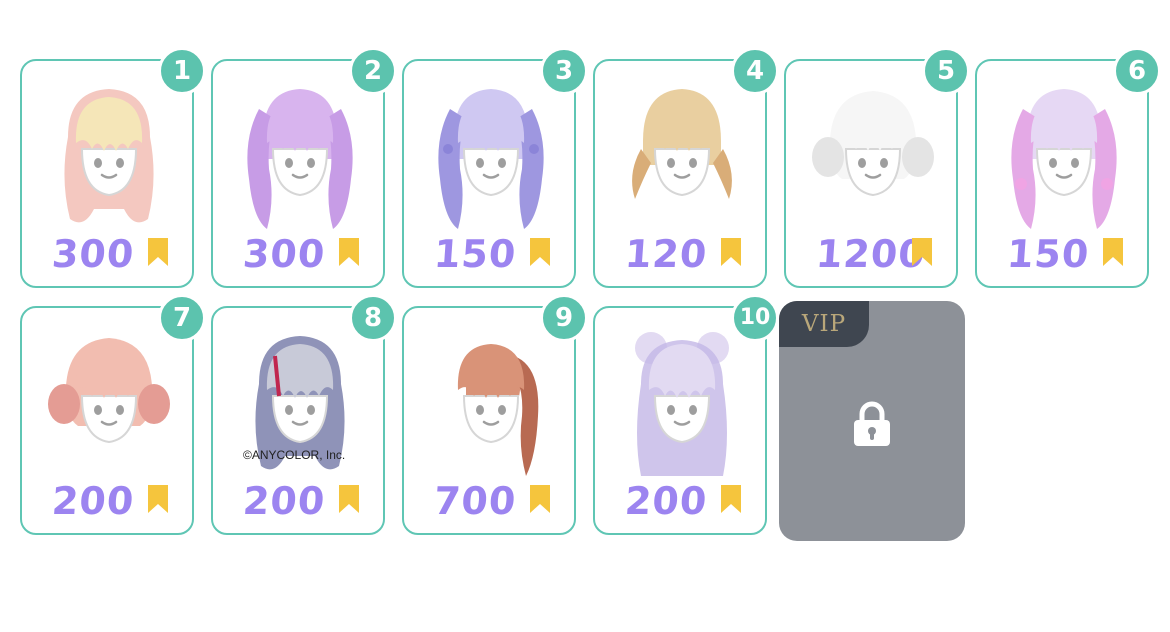  What do you see at coordinates (304, 414) in the screenshot?
I see `hair-item-card: 8 ©ANYCOLOR, Inc. 200` at bounding box center [304, 414].